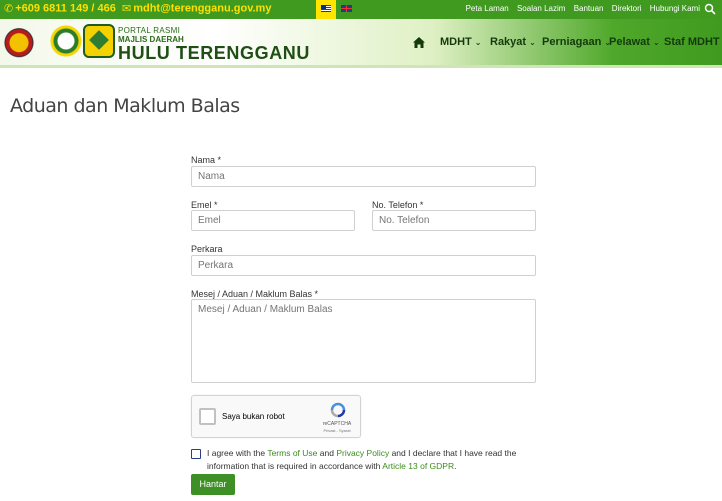 Image resolution: width=722 pixels, height=501 pixels. What do you see at coordinates (125, 106) in the screenshot?
I see `page-title: Aduan dan Maklum Balas` at bounding box center [125, 106].